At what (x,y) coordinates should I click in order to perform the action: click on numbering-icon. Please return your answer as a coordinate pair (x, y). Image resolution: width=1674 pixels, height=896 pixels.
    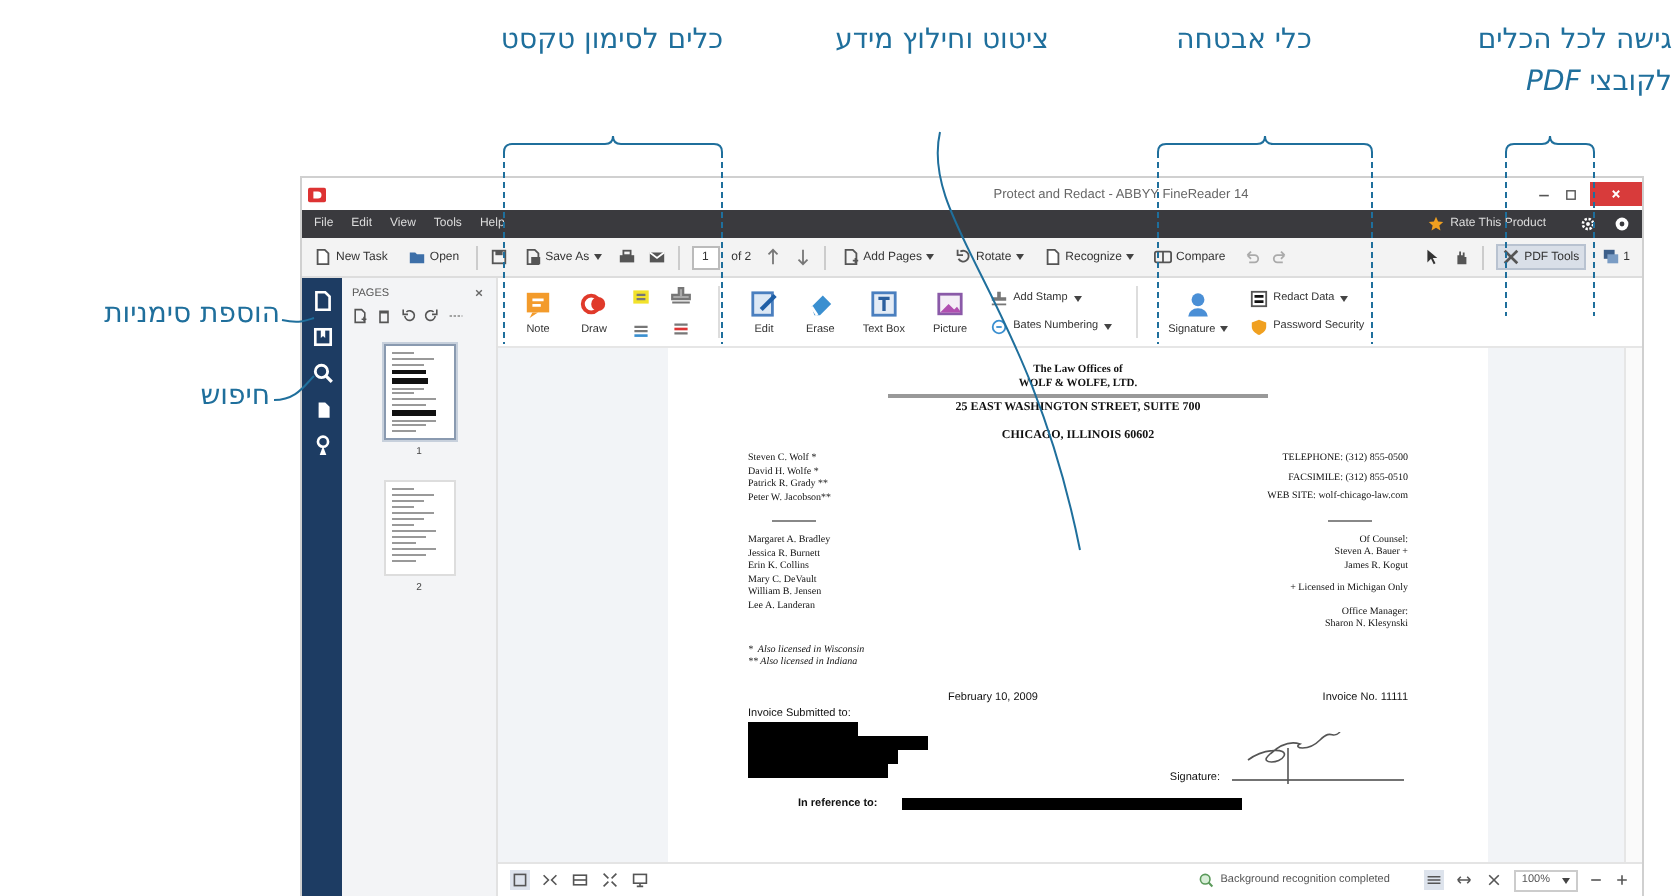
    Looking at the image, I should click on (998, 326).